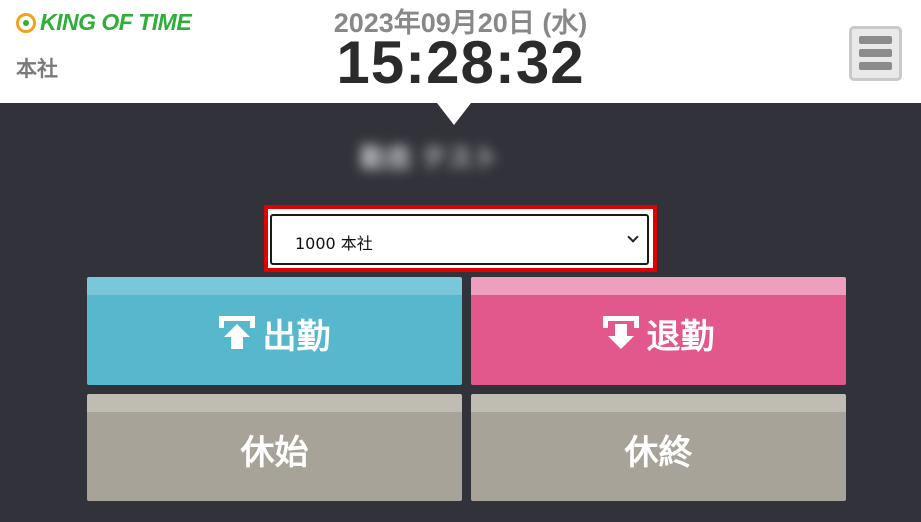 The height and width of the screenshot is (522, 921). What do you see at coordinates (236, 333) in the screenshot?
I see `arrow-up-icon` at bounding box center [236, 333].